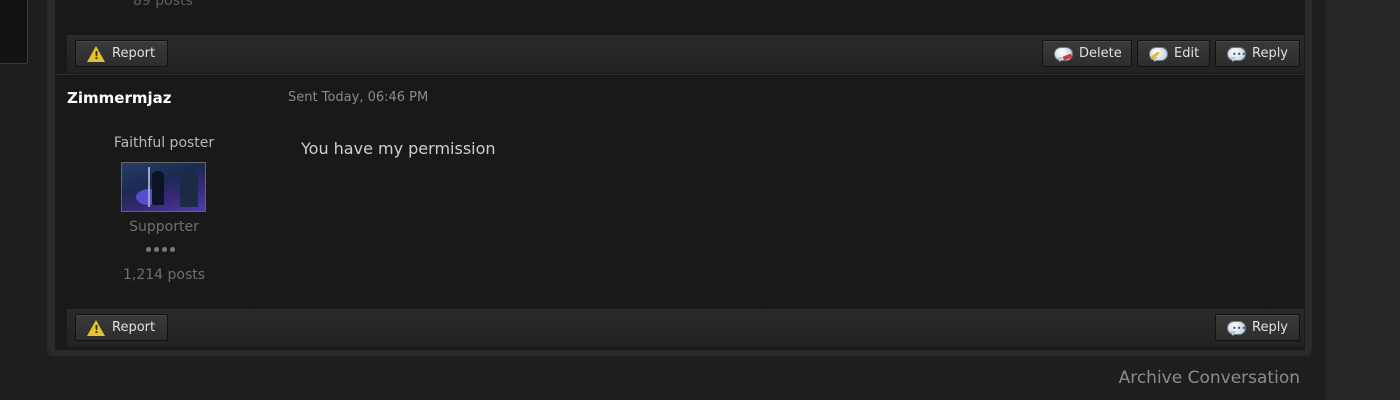 This screenshot has height=400, width=1400. What do you see at coordinates (398, 148) in the screenshot?
I see `message-body: You have my permission` at bounding box center [398, 148].